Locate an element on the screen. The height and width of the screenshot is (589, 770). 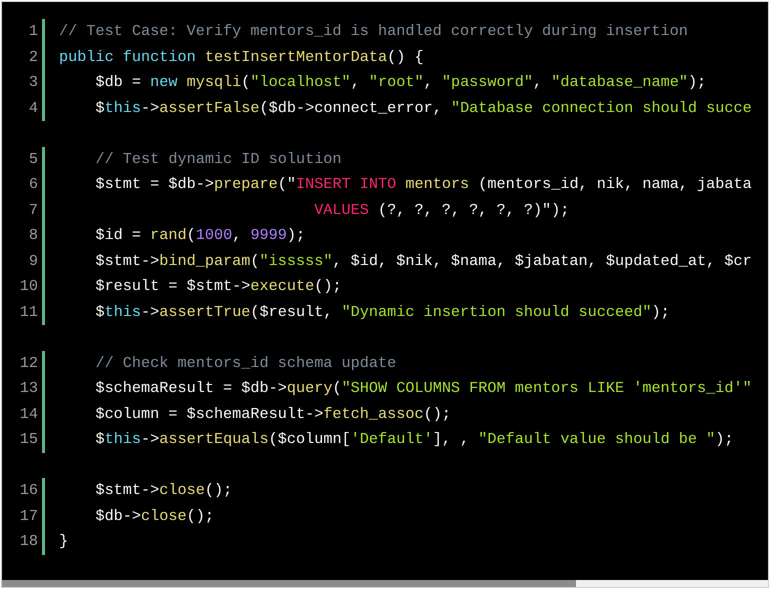
line-number: 8 is located at coordinates (33, 235).